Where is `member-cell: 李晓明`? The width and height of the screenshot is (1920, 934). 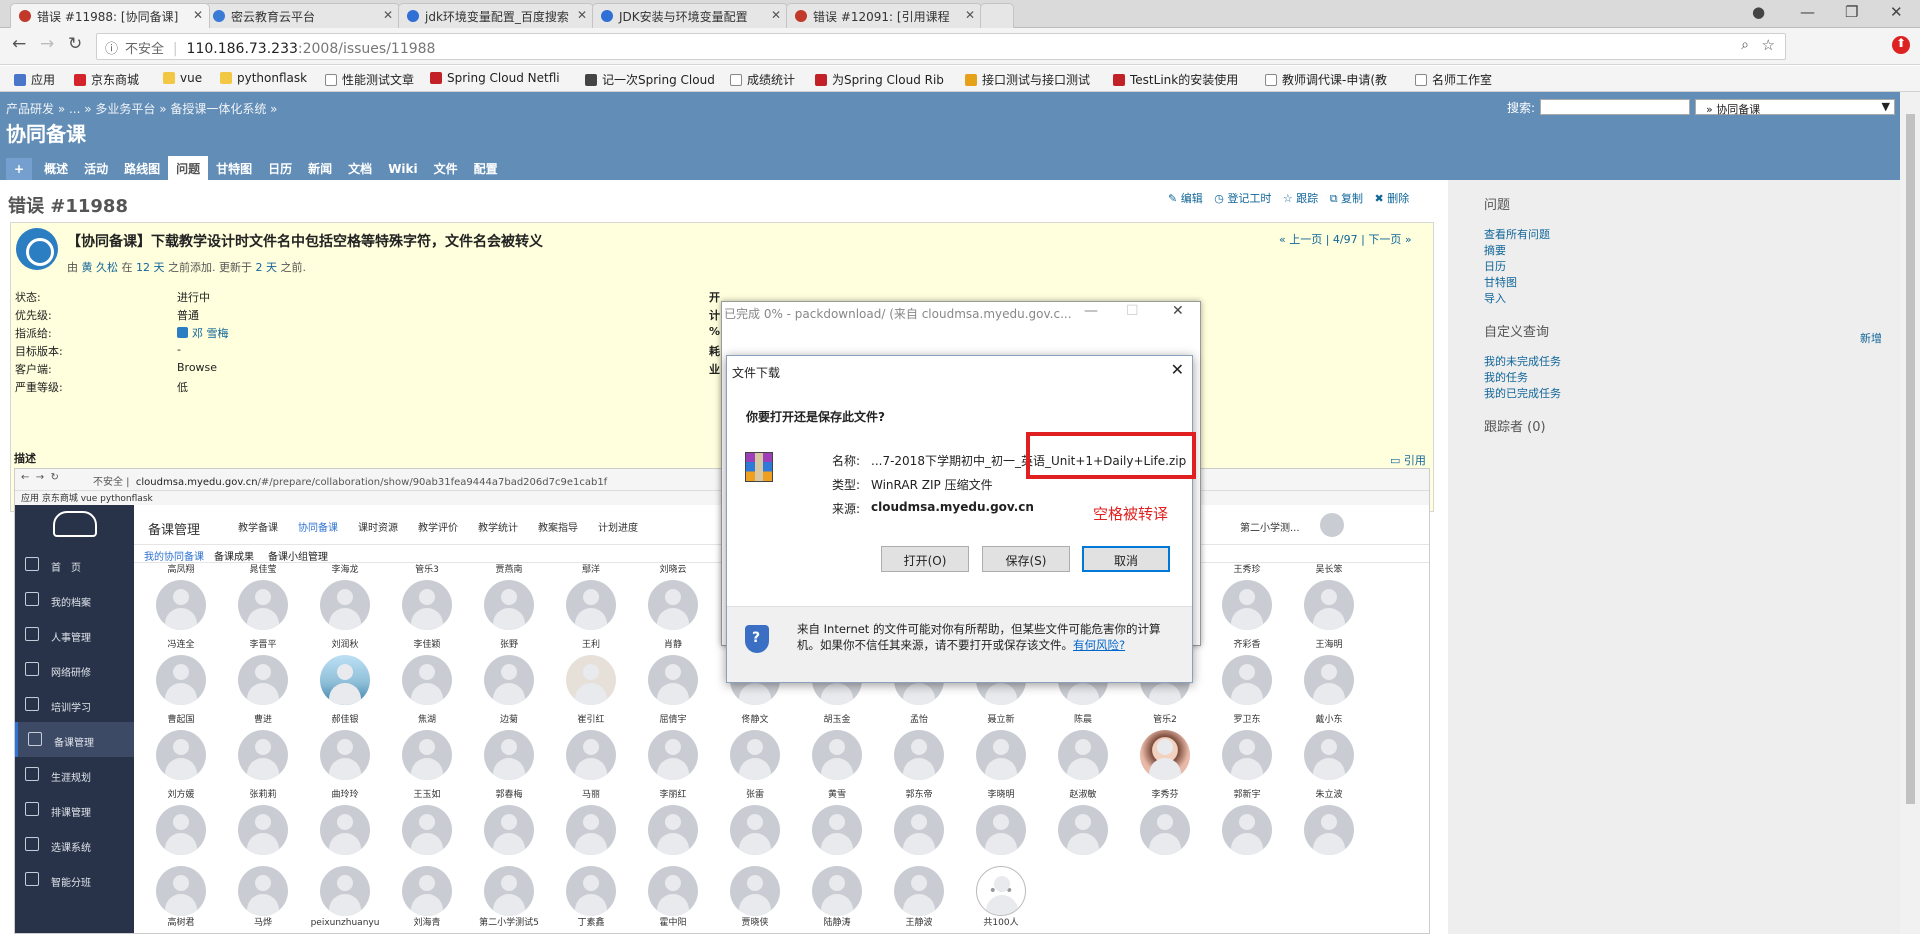 member-cell: 李晓明 is located at coordinates (1001, 821).